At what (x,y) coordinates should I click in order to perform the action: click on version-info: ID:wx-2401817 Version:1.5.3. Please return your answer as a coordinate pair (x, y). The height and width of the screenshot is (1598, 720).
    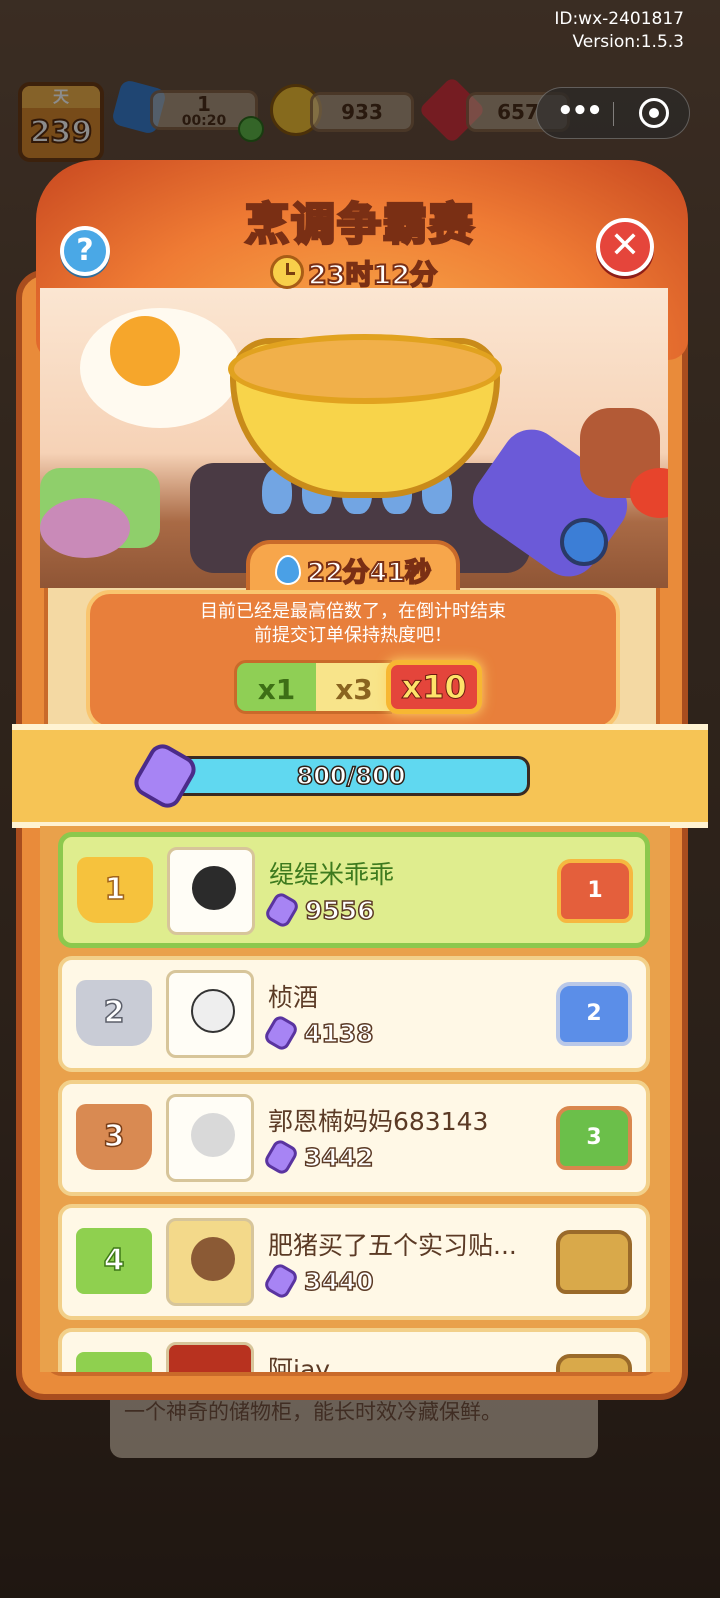
    Looking at the image, I should click on (619, 31).